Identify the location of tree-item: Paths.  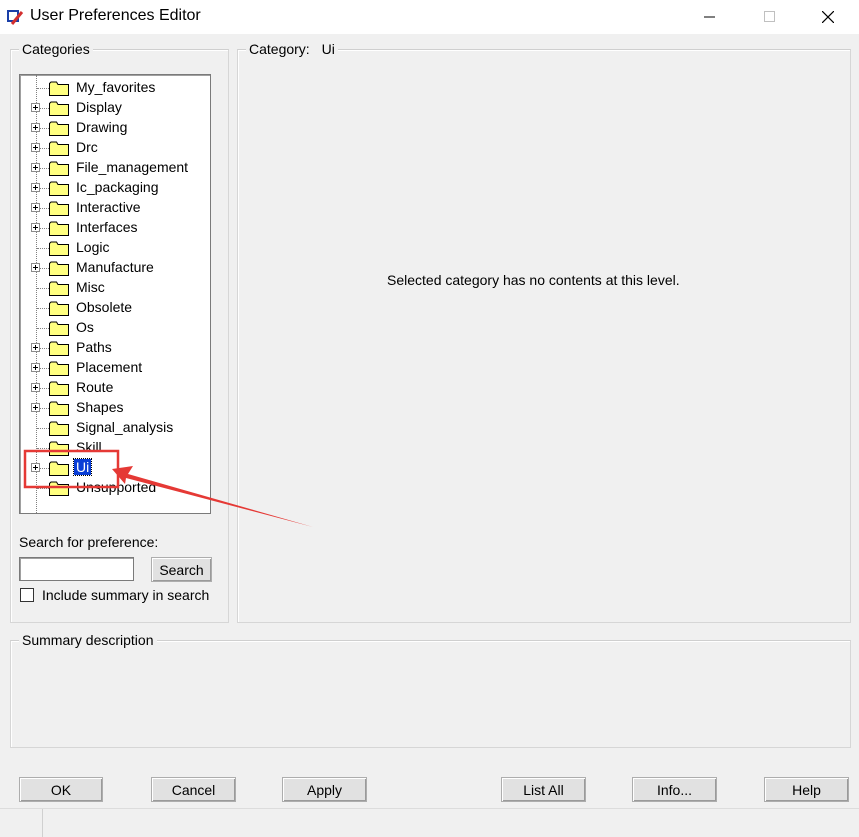
(115, 348).